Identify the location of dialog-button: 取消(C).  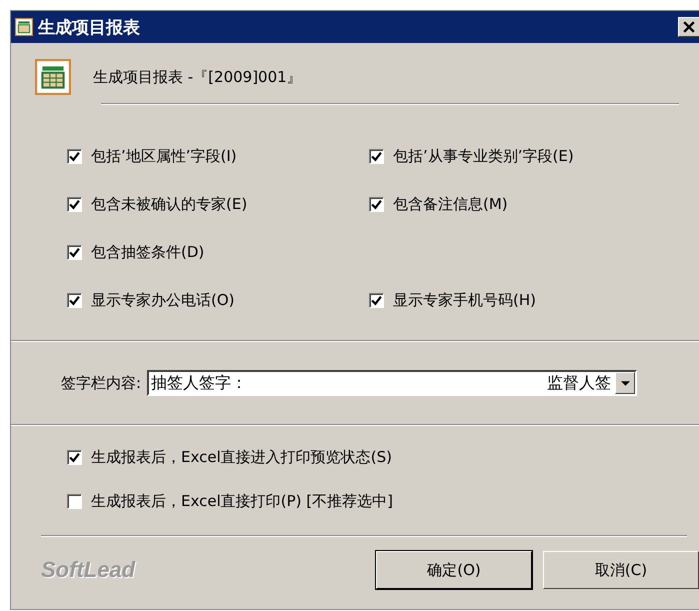
(621, 570).